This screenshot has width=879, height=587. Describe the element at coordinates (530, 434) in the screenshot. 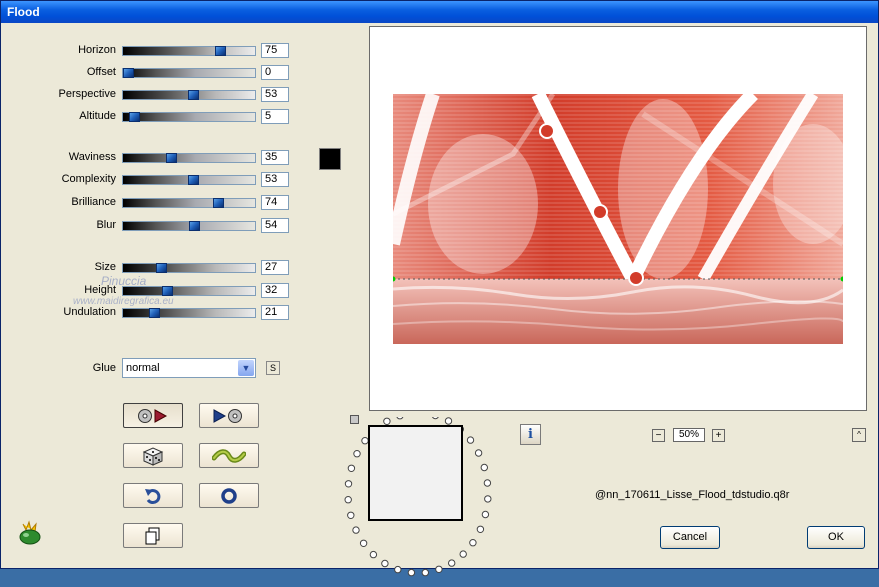

I see `info-button: i` at that location.